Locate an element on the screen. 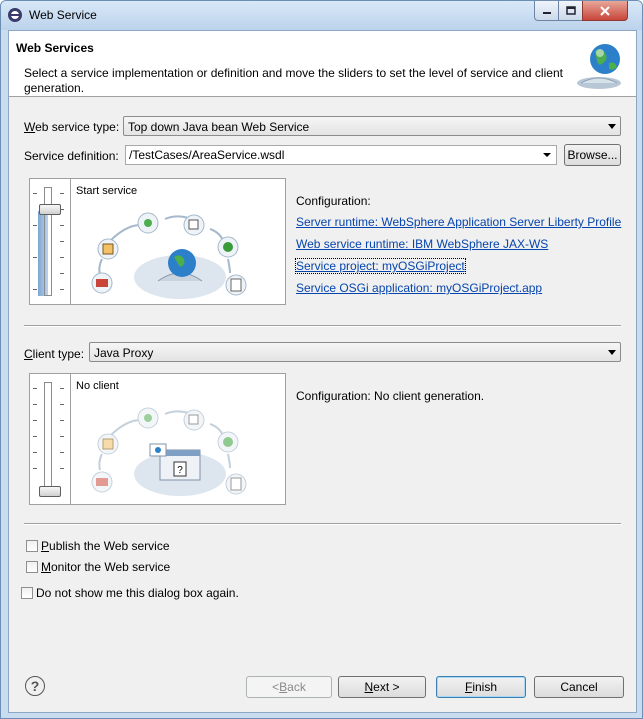 The image size is (643, 719). web-services-globe-icon is located at coordinates (599, 66).